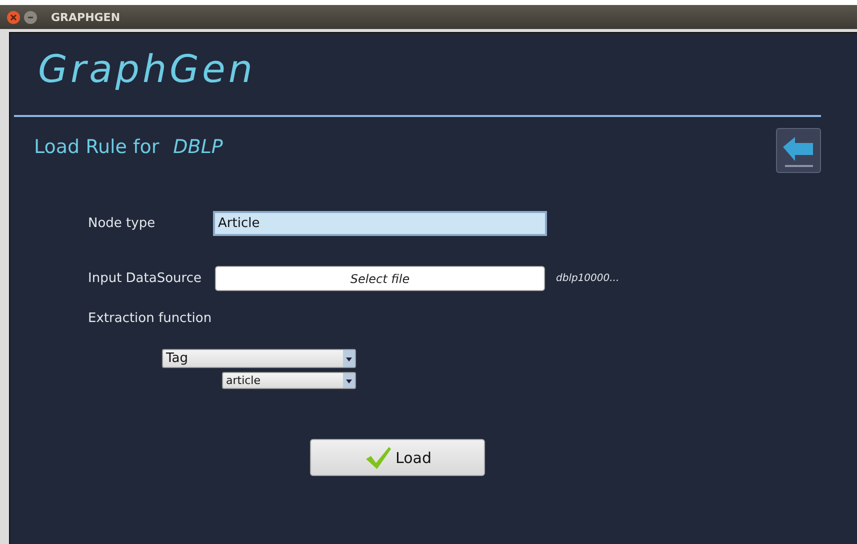  Describe the element at coordinates (289, 380) in the screenshot. I see `sub-option-dropdown: article` at that location.